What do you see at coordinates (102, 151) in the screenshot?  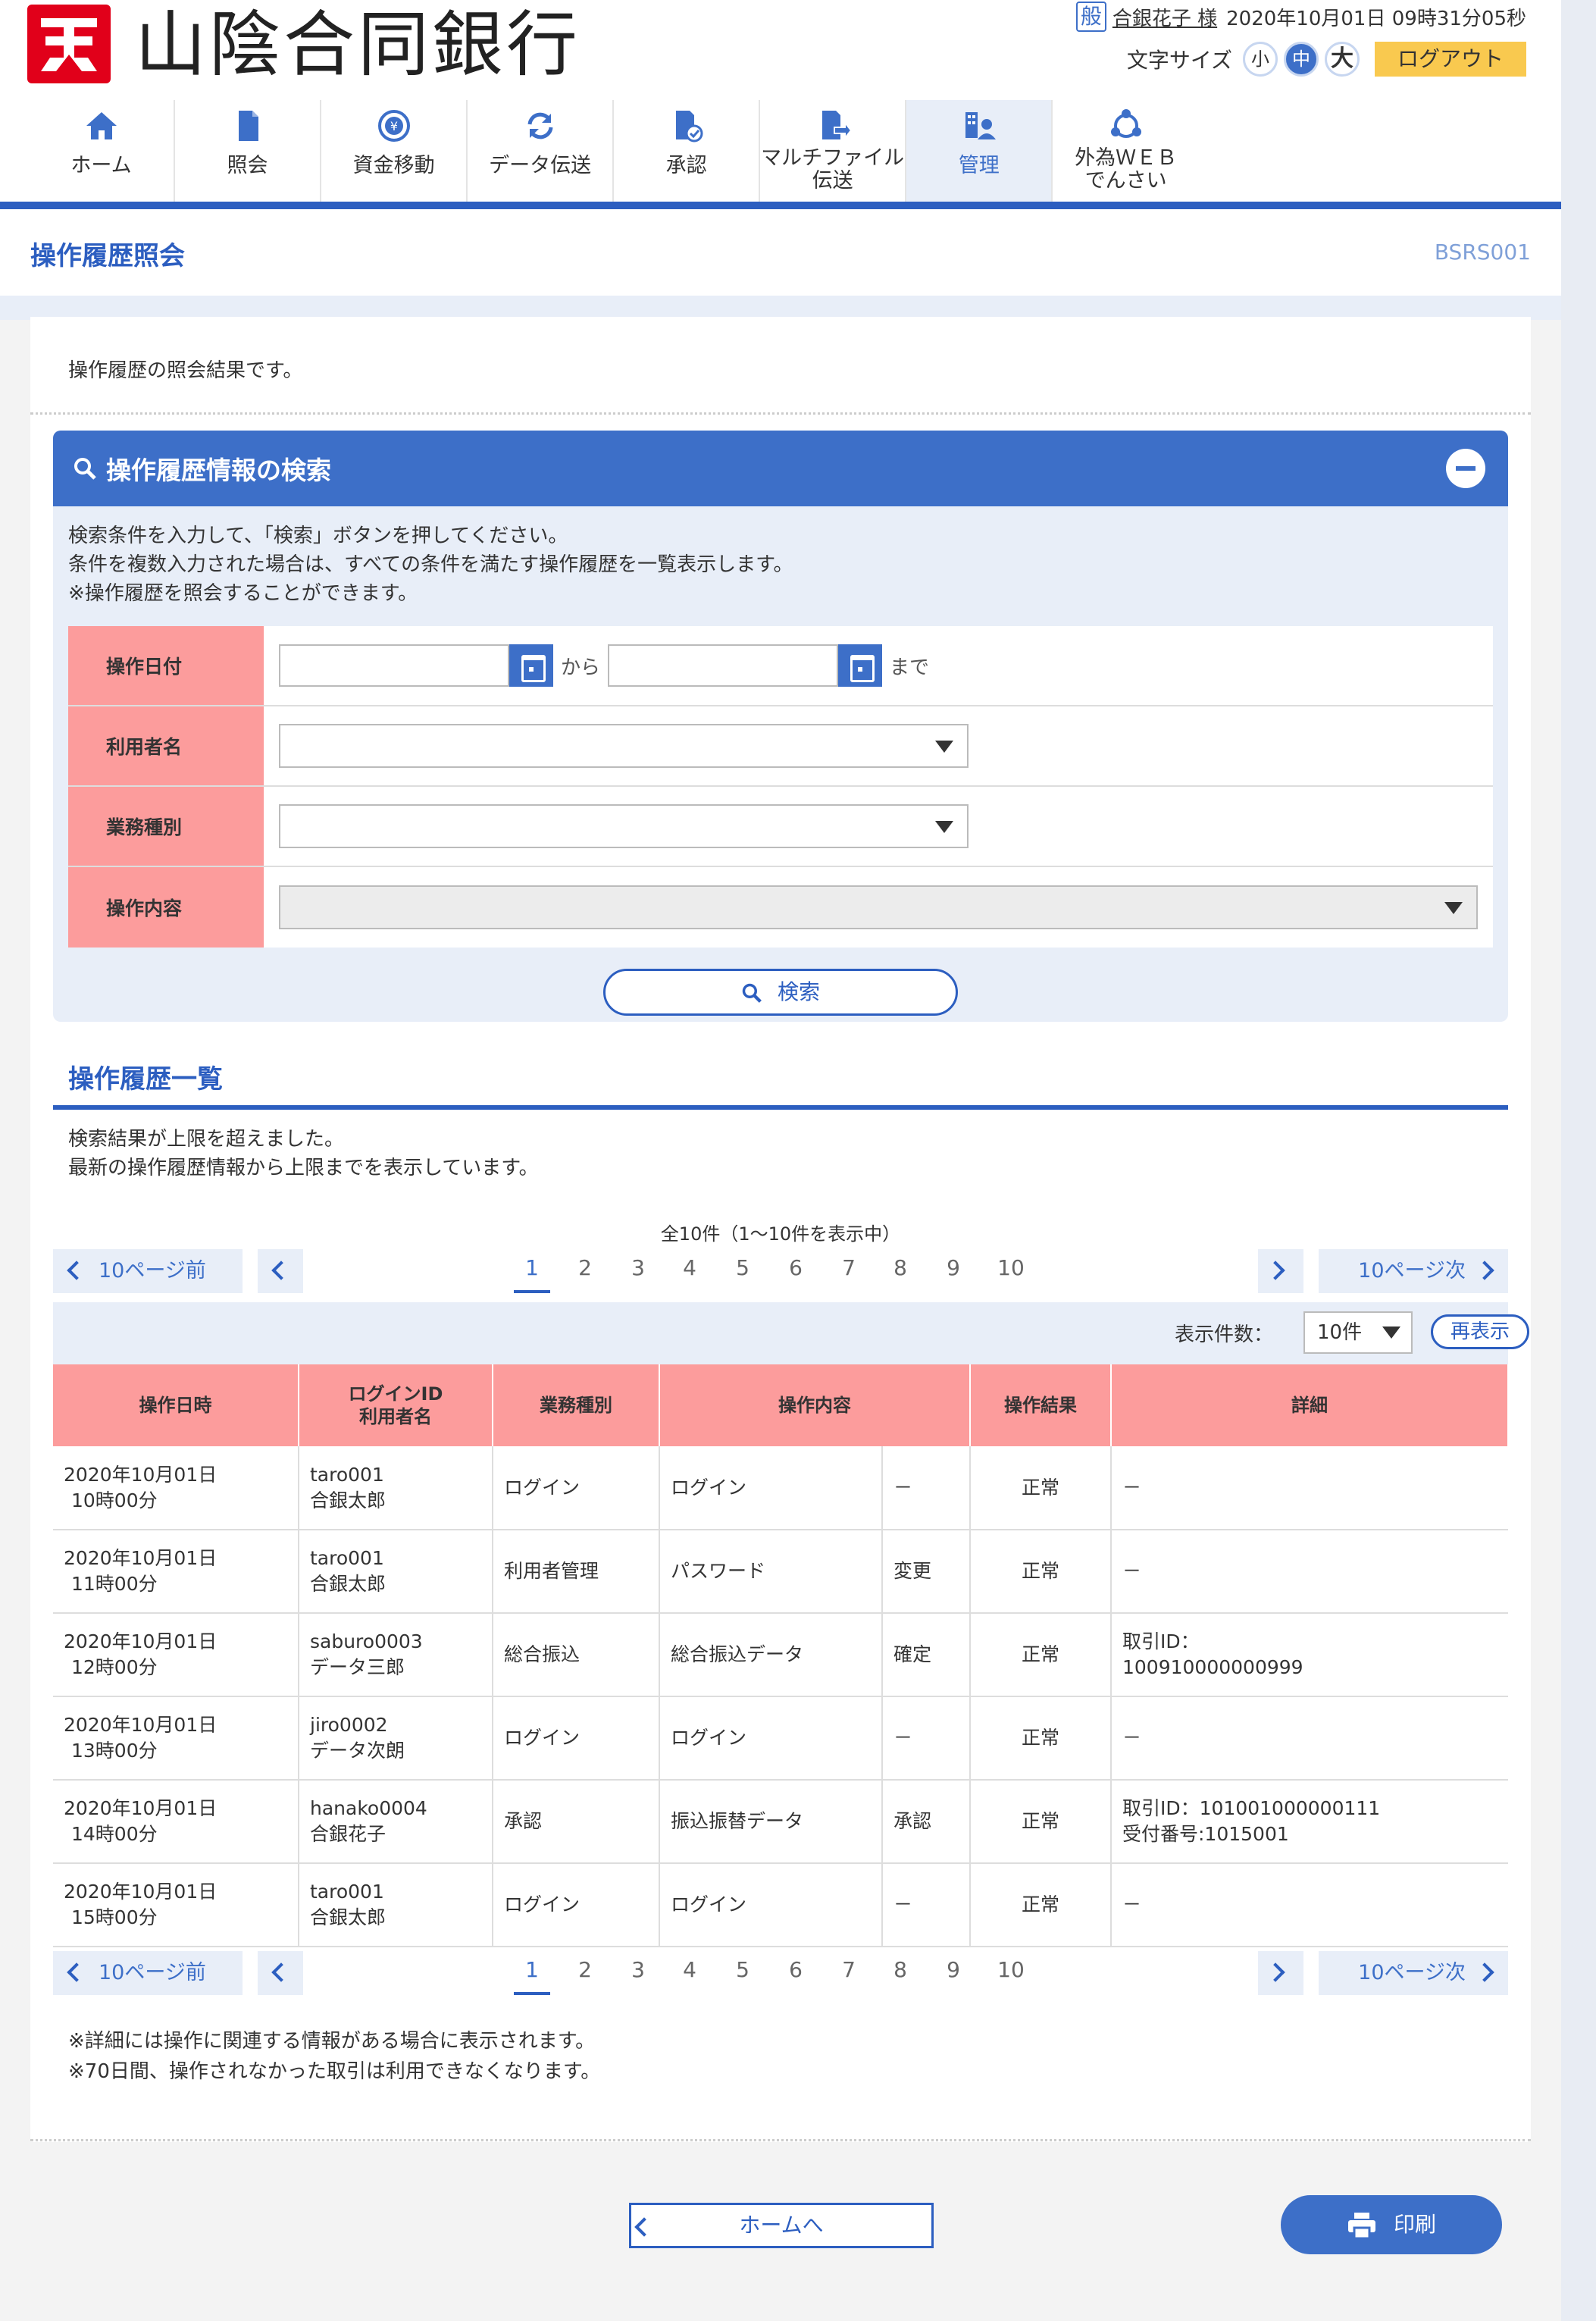 I see `nav-home: ホーム` at bounding box center [102, 151].